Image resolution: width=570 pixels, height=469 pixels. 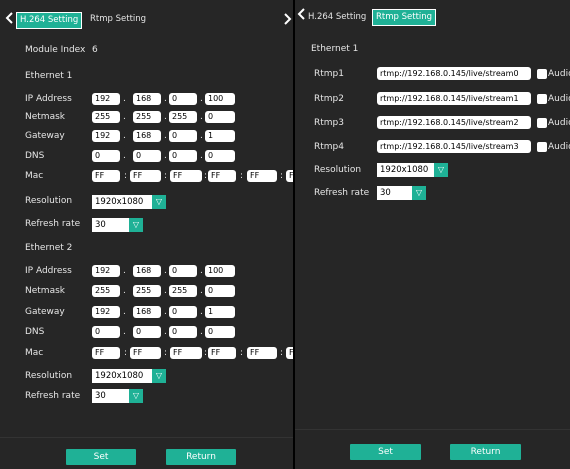 I want to click on rtmp1-label: Rtmp1, so click(x=329, y=74).